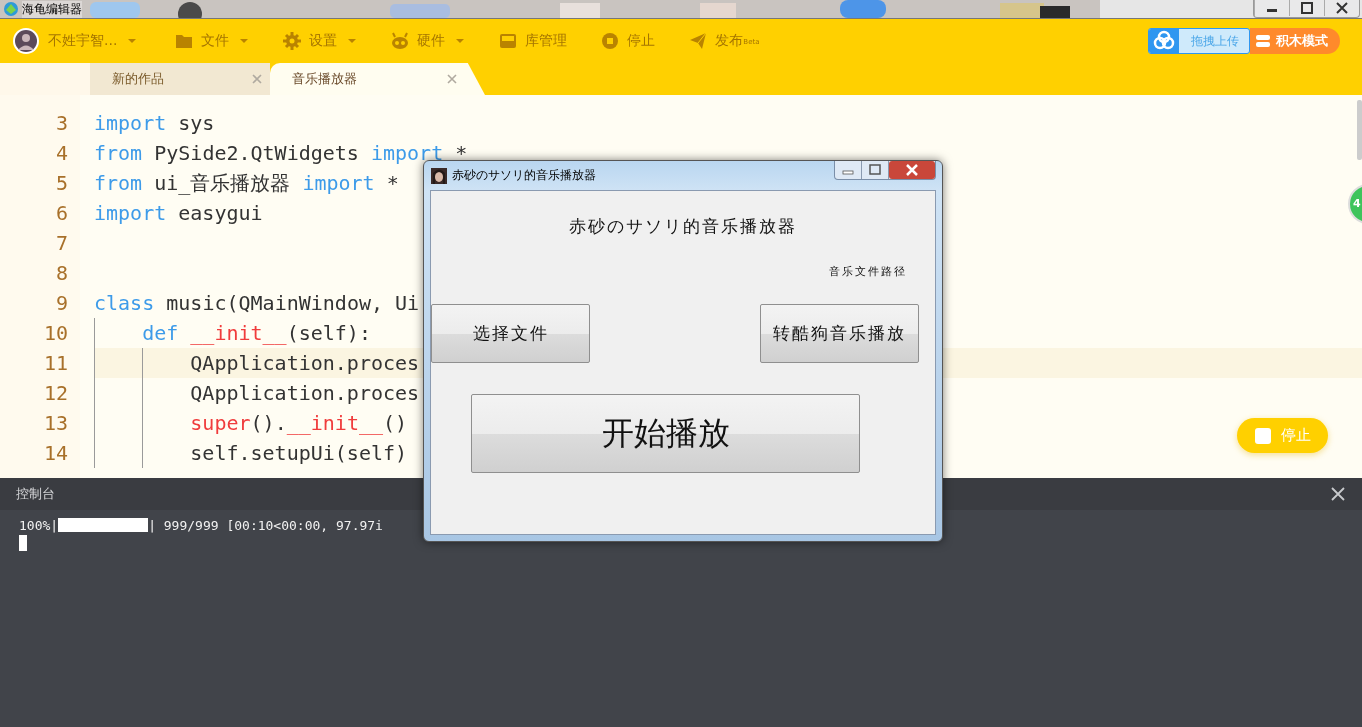 The height and width of the screenshot is (727, 1362). I want to click on toolbar-button: 文件, so click(212, 41).